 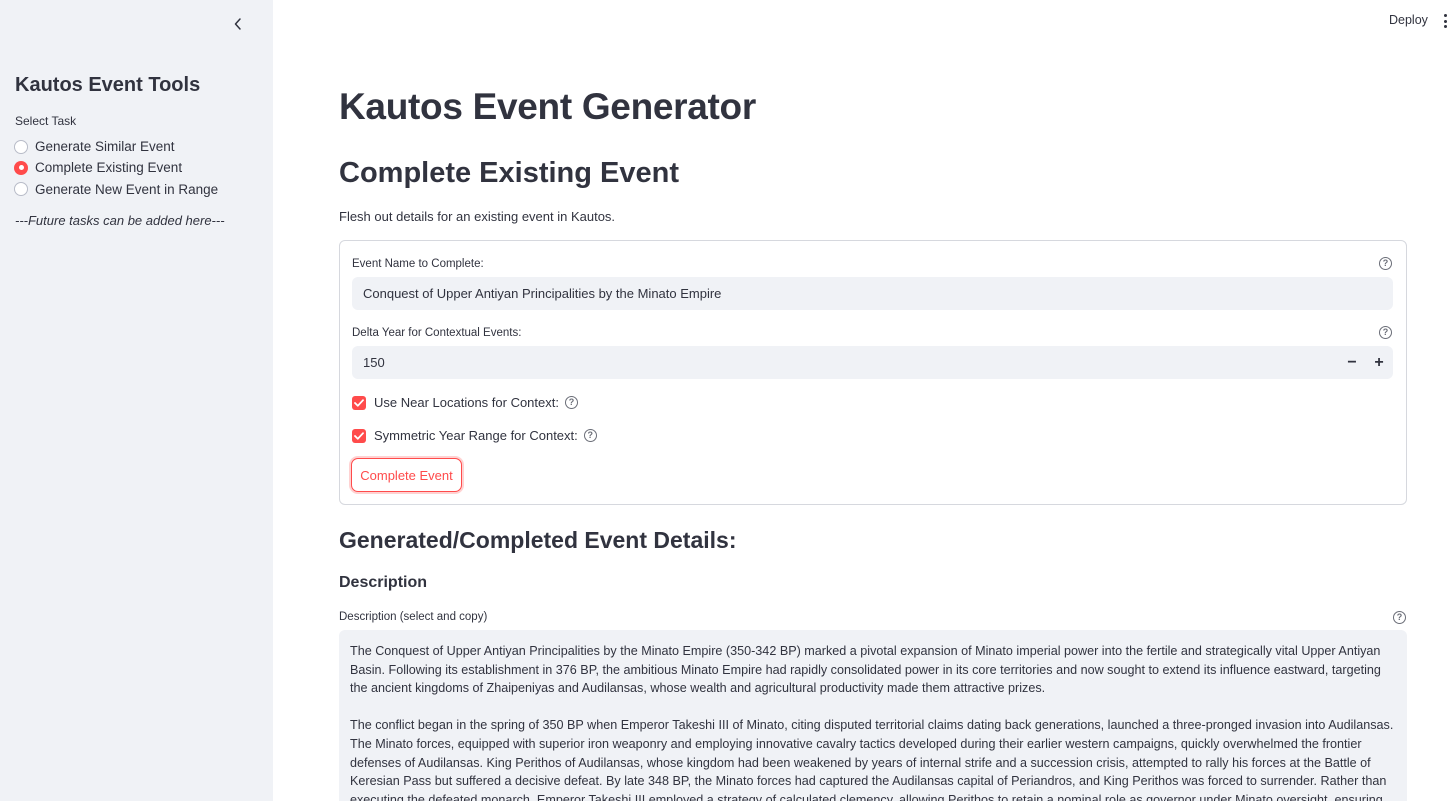 What do you see at coordinates (1352, 363) in the screenshot?
I see `decrement-button: −` at bounding box center [1352, 363].